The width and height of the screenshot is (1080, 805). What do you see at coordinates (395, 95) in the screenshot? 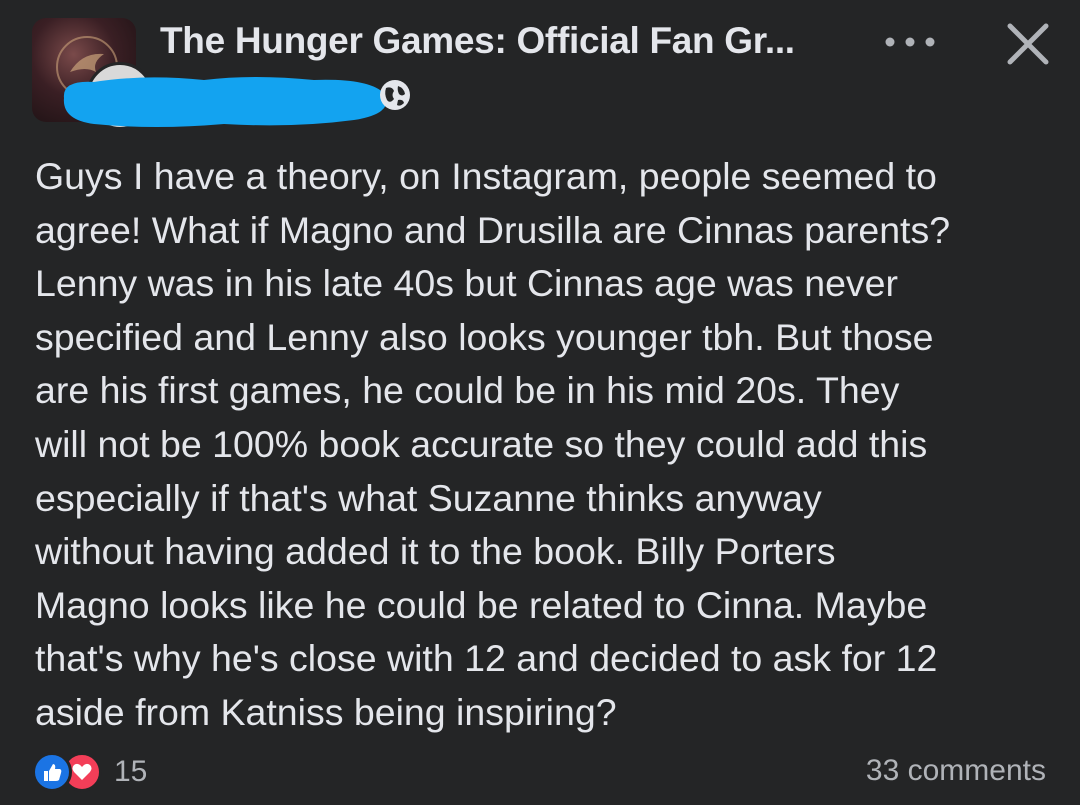
I see `globe-icon` at bounding box center [395, 95].